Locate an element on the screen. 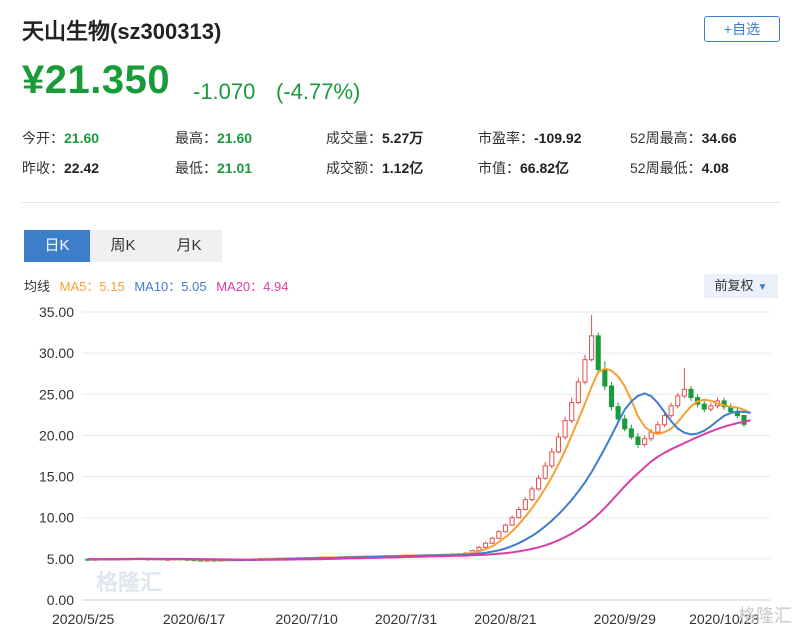 This screenshot has height=634, width=802. stat-item: 52周最低：4.08 is located at coordinates (679, 168).